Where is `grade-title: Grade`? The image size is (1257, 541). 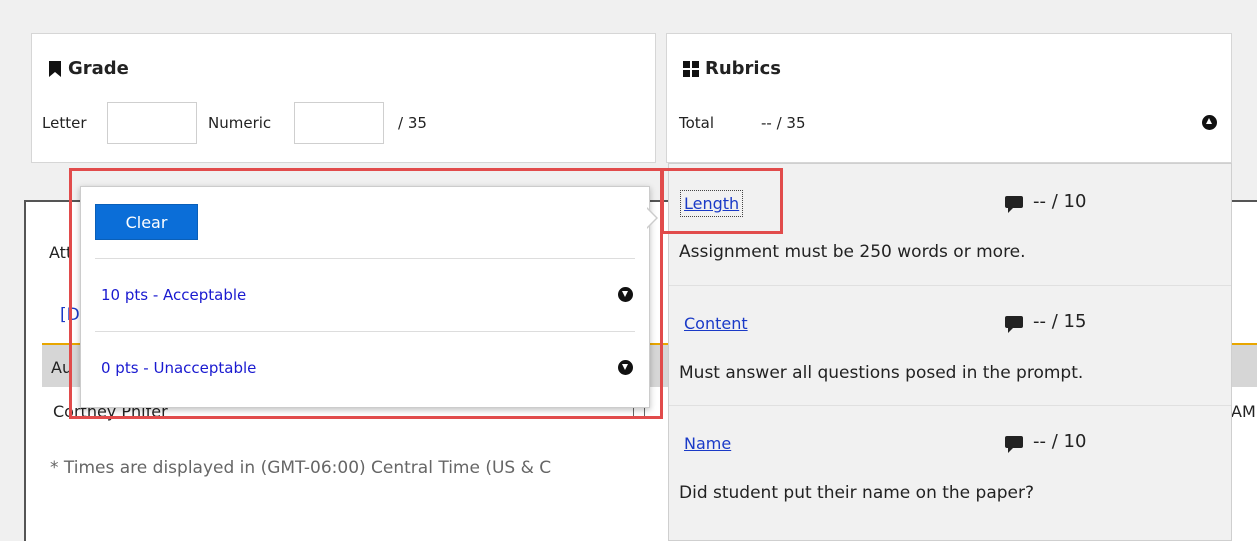
grade-title: Grade is located at coordinates (88, 68).